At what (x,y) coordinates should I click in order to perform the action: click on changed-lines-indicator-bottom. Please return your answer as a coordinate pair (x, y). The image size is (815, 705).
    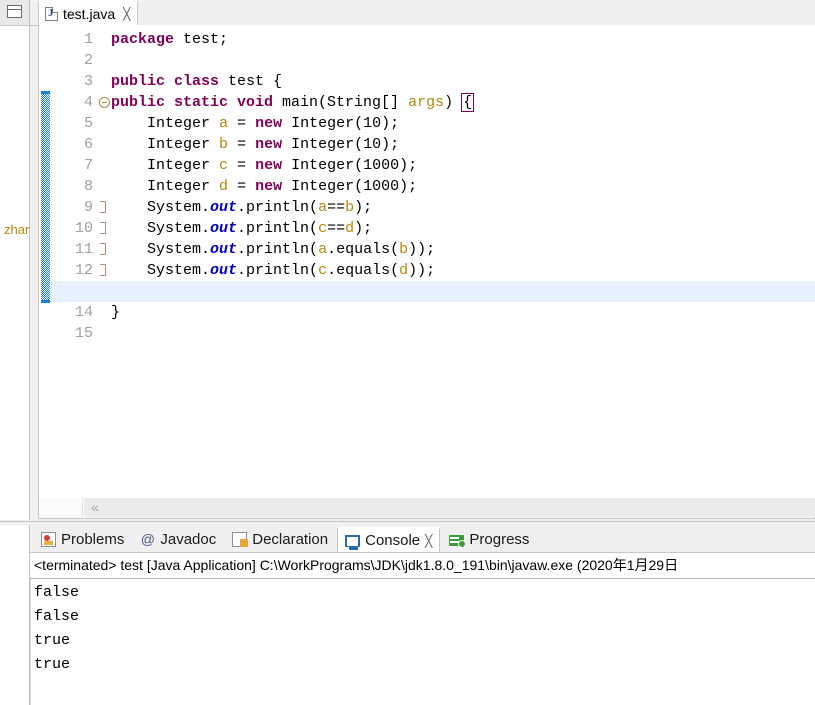
    Looking at the image, I should click on (45, 301).